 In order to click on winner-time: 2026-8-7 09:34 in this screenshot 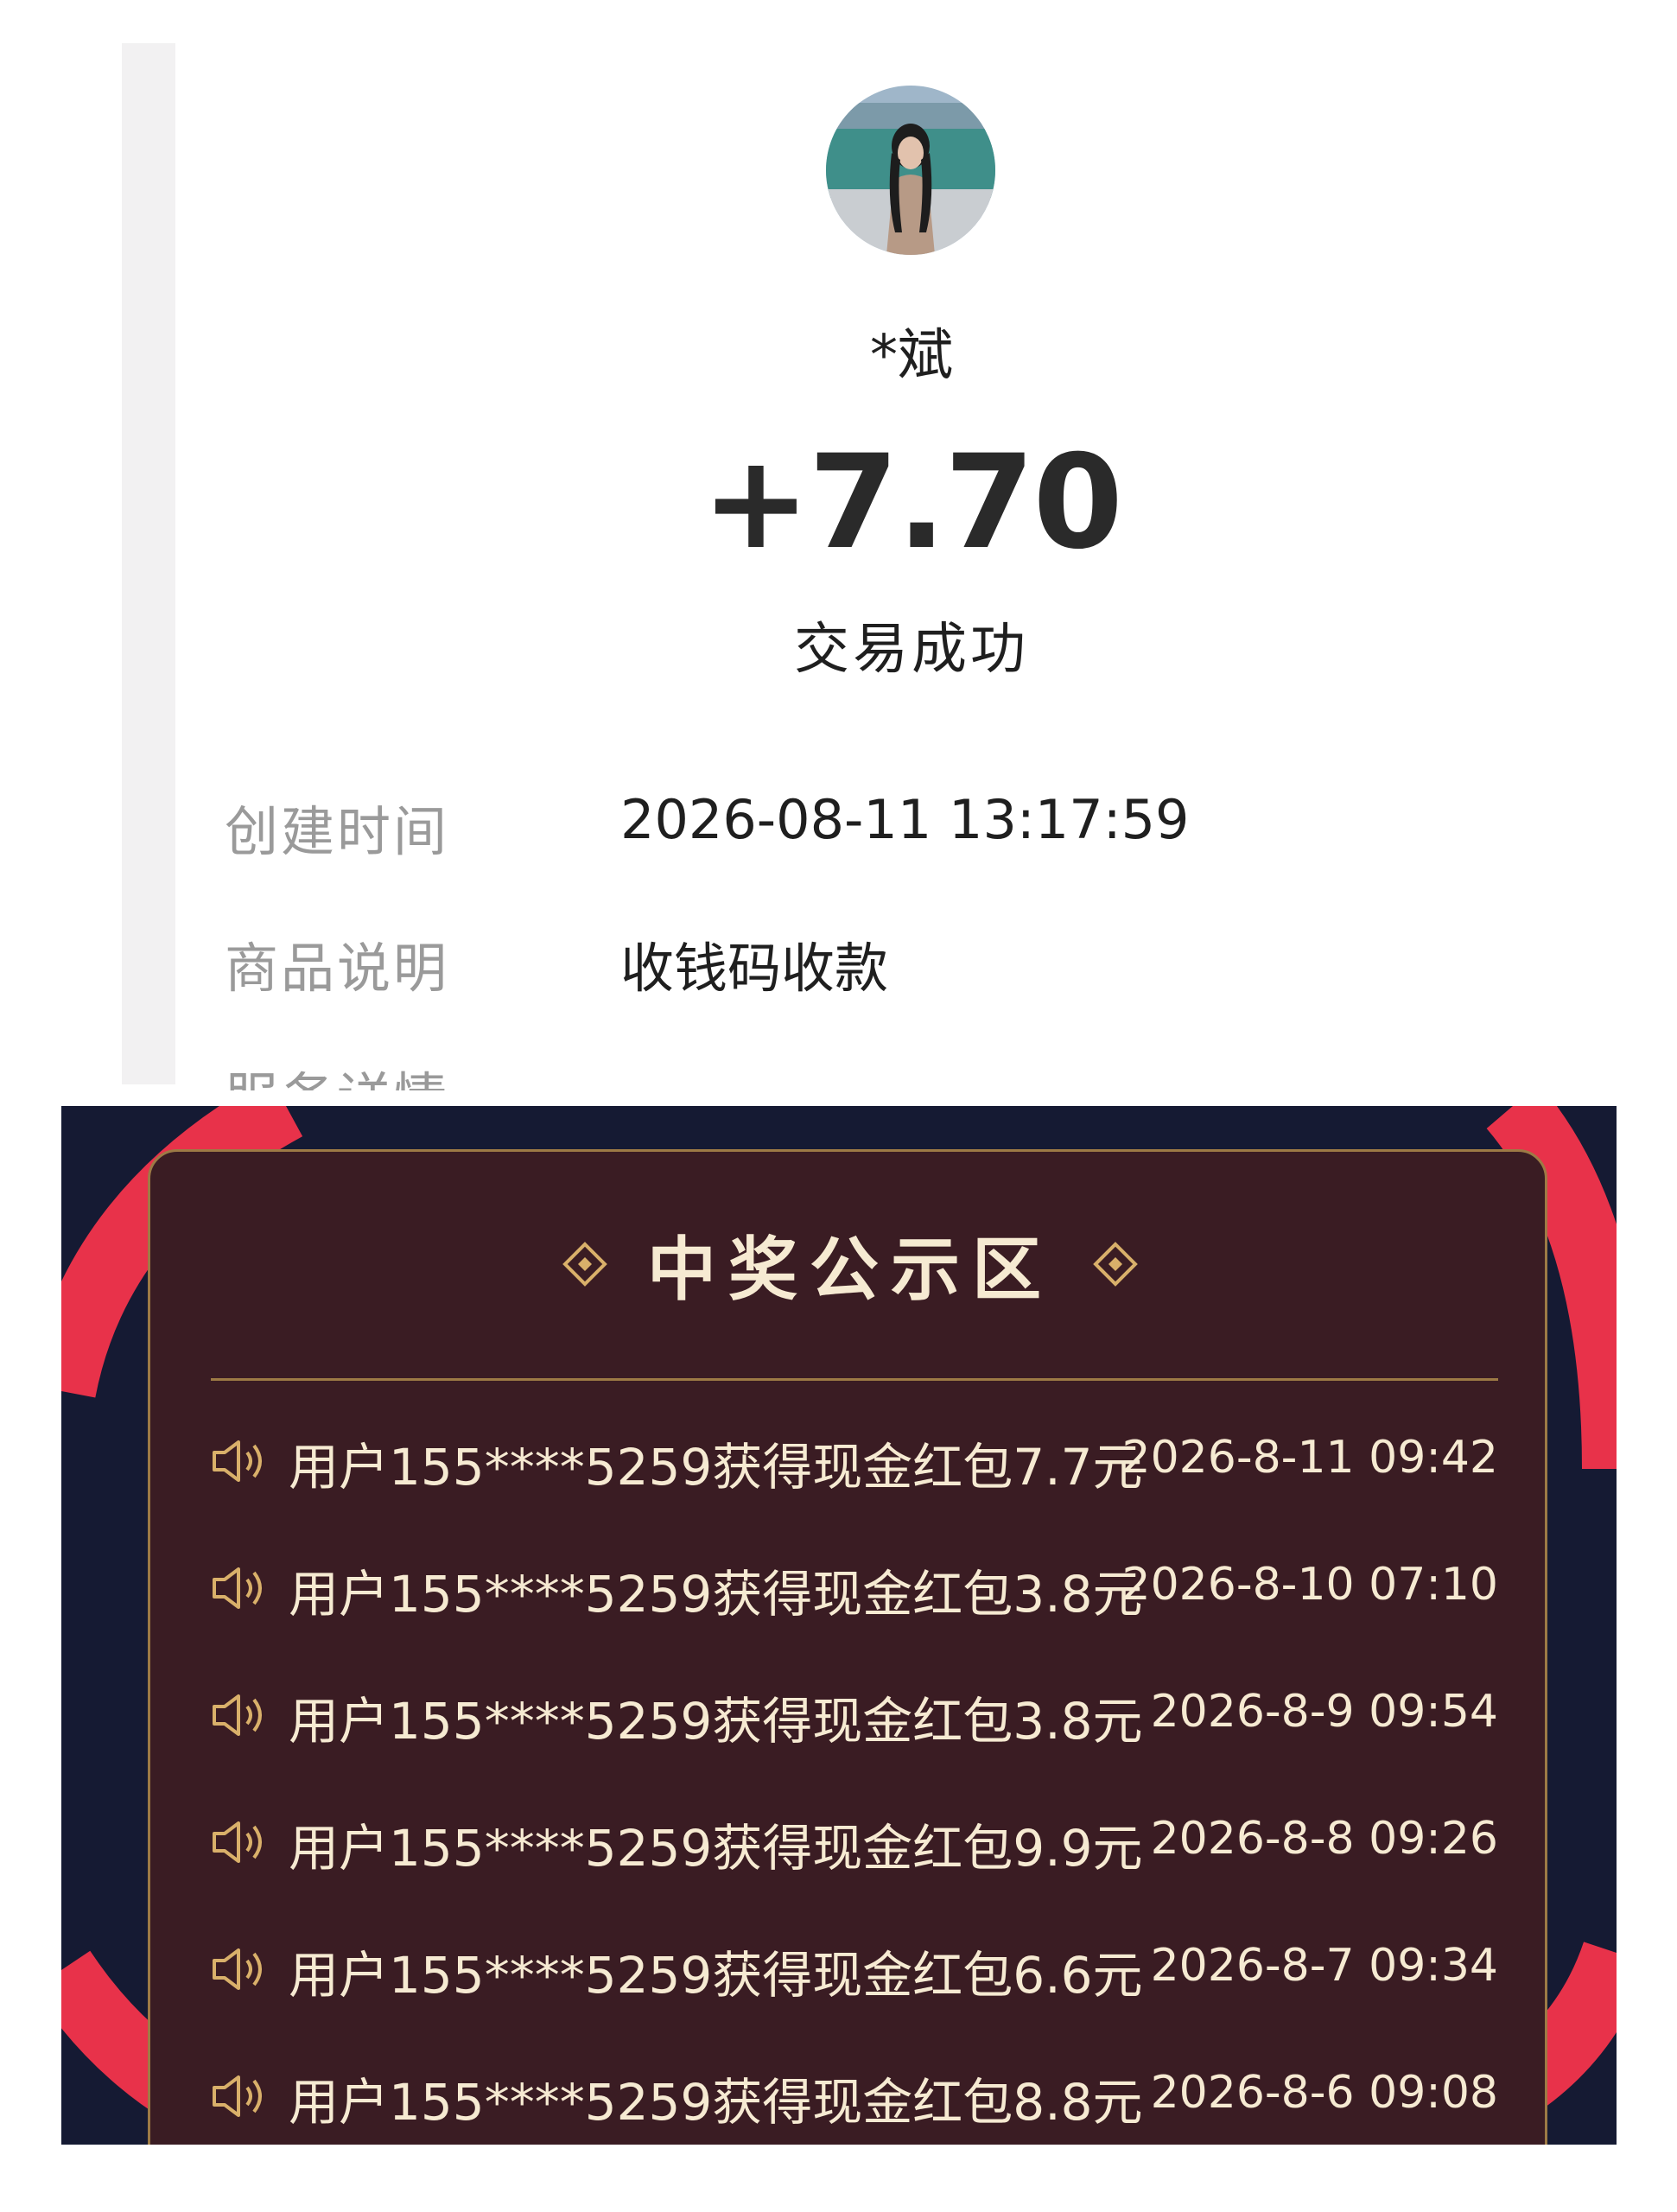, I will do `click(1324, 1966)`.